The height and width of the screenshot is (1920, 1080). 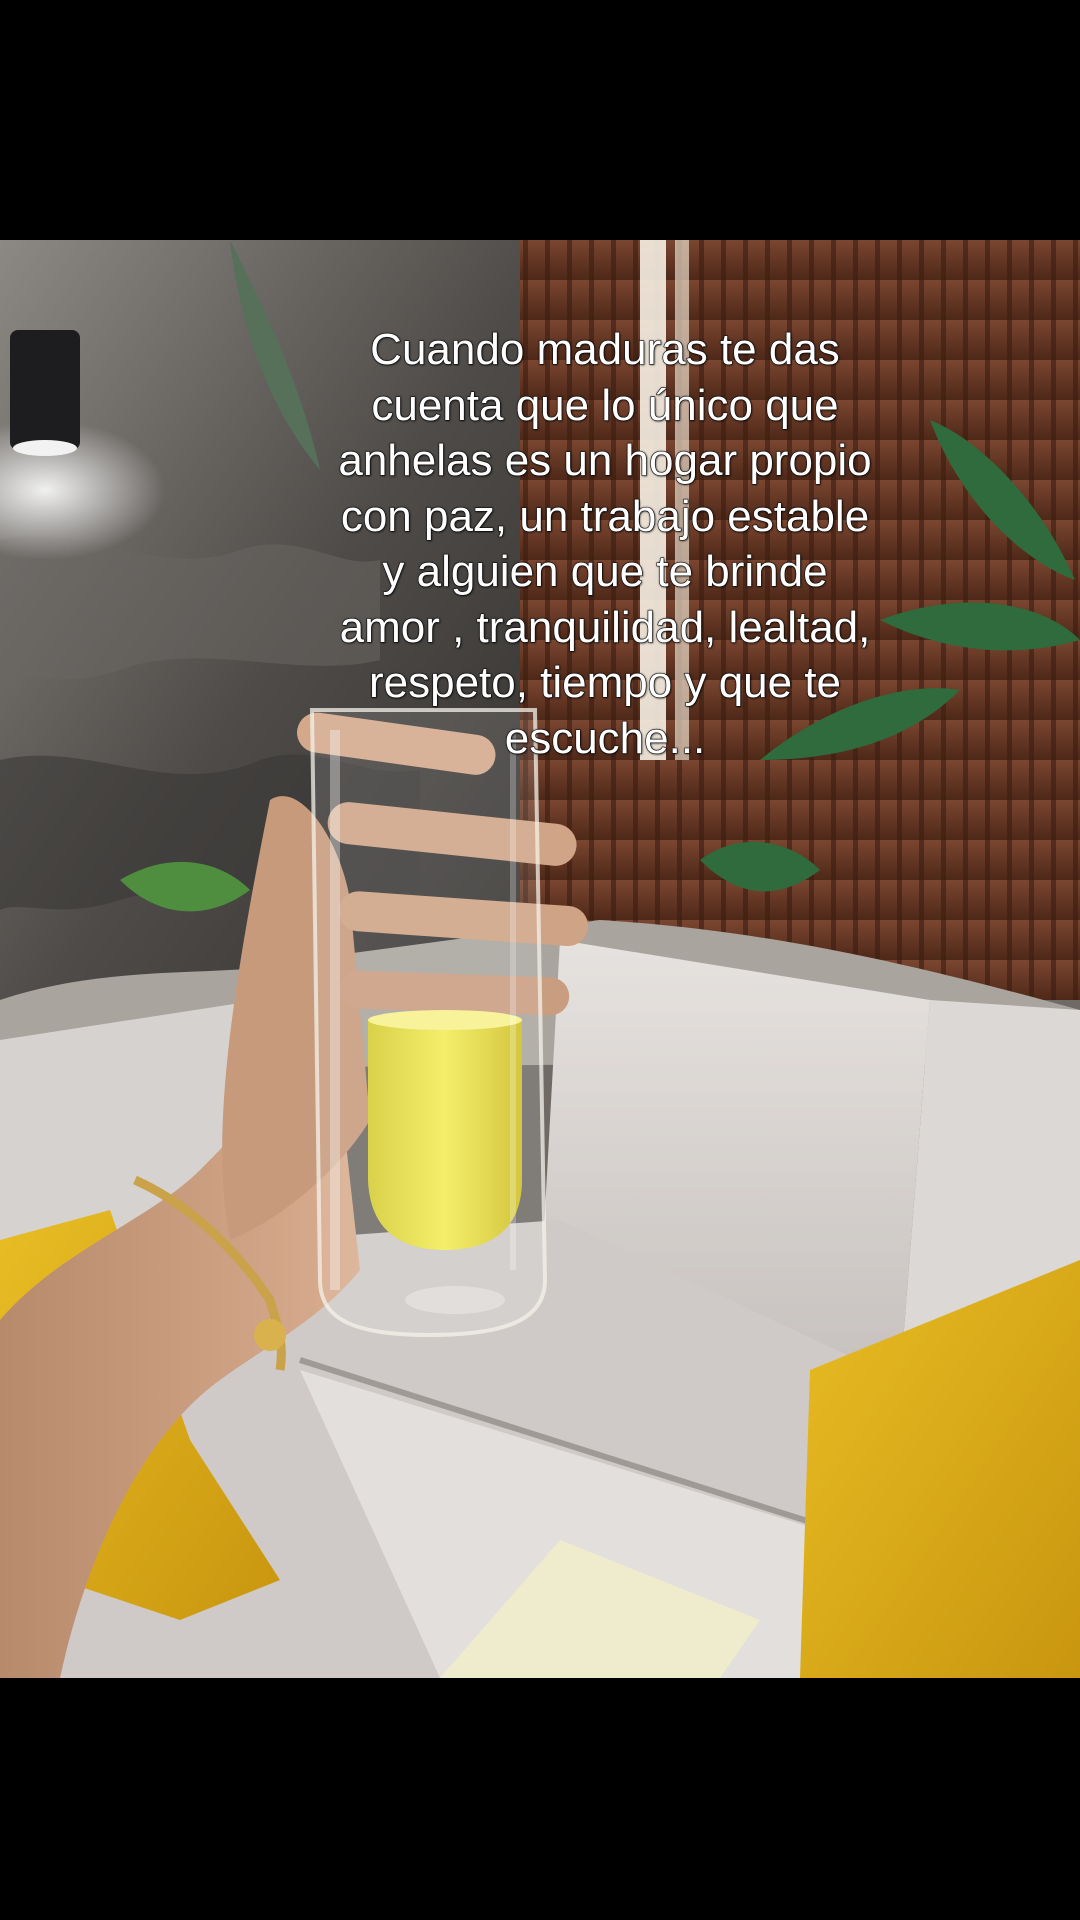 What do you see at coordinates (45, 390) in the screenshot?
I see `wall-lamp` at bounding box center [45, 390].